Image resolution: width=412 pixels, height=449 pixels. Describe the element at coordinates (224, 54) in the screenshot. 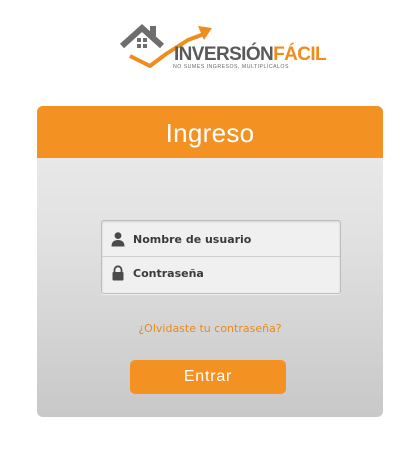

I see `brand-name-main: INVERSIÓN` at that location.